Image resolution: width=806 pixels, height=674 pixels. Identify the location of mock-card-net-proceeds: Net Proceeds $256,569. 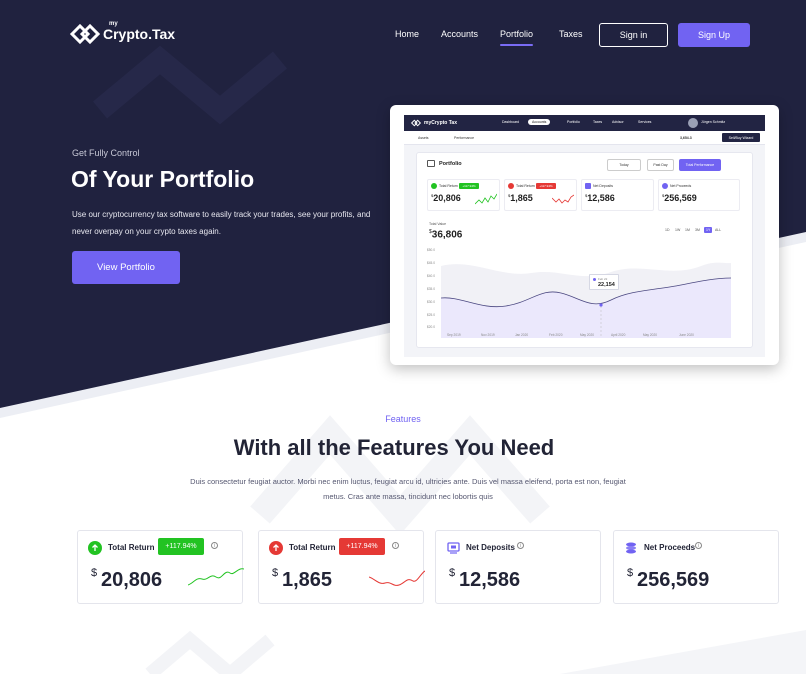
(699, 195).